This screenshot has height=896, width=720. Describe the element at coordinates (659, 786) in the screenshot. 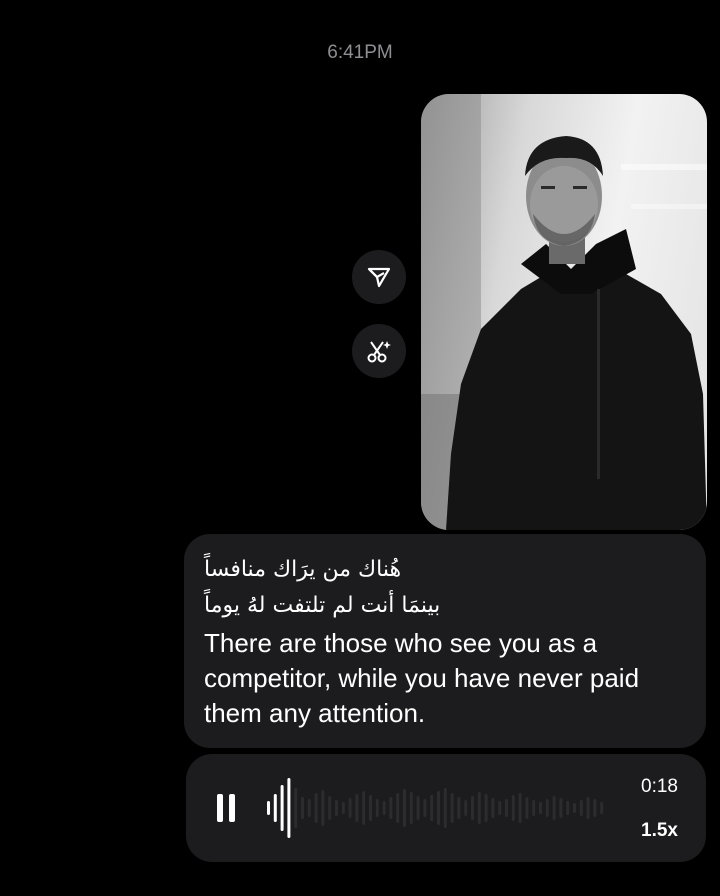

I see `audio-duration: 0:18` at that location.